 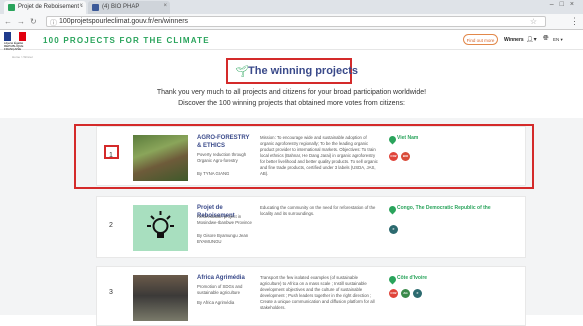 I want to click on french-flag-icon, so click(x=15, y=36).